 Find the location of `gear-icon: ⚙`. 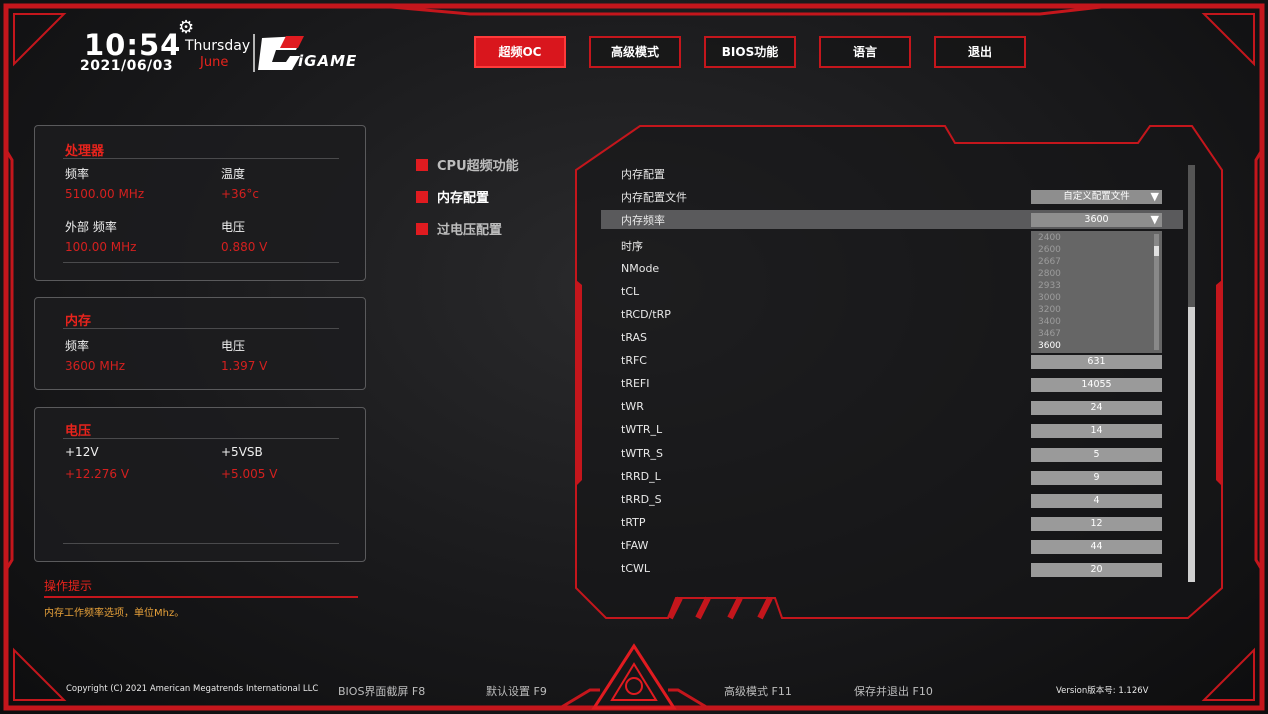

gear-icon: ⚙ is located at coordinates (186, 28).